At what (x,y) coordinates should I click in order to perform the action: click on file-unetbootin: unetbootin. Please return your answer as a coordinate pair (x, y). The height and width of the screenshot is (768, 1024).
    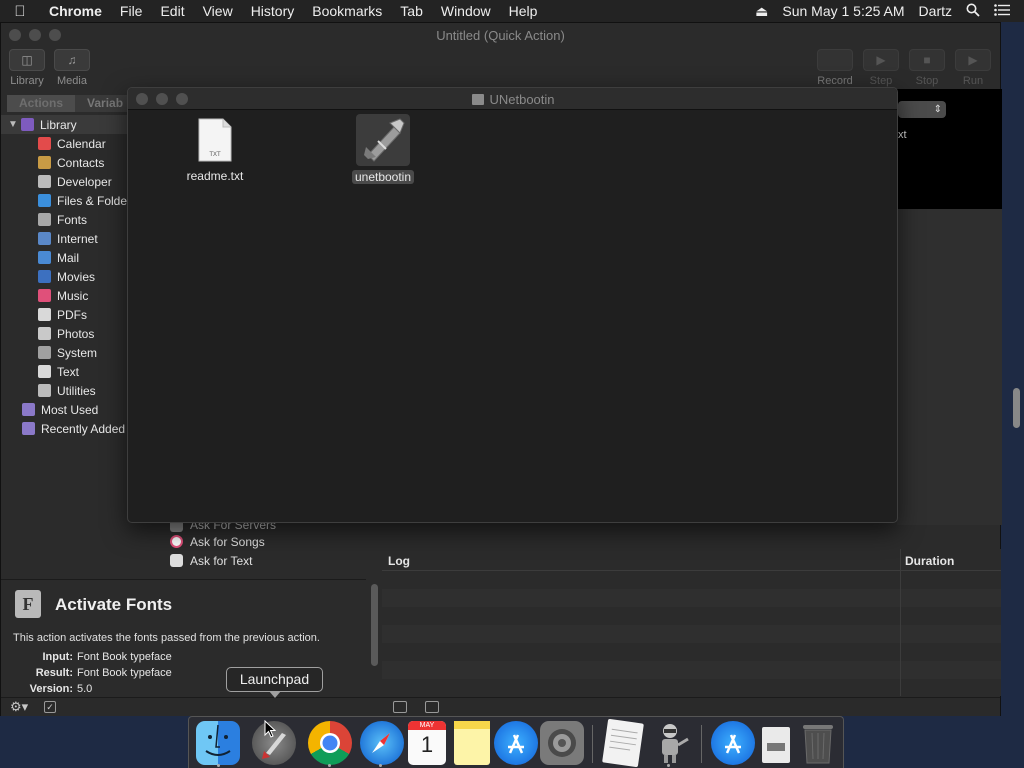
    Looking at the image, I should click on (383, 149).